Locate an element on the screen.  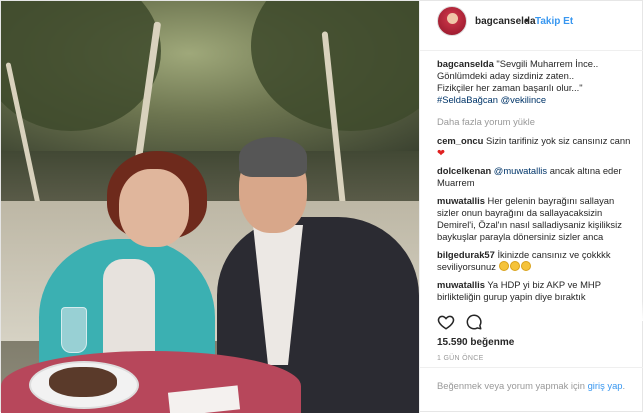
comment-mention: @muwatallis is located at coordinates (520, 170).